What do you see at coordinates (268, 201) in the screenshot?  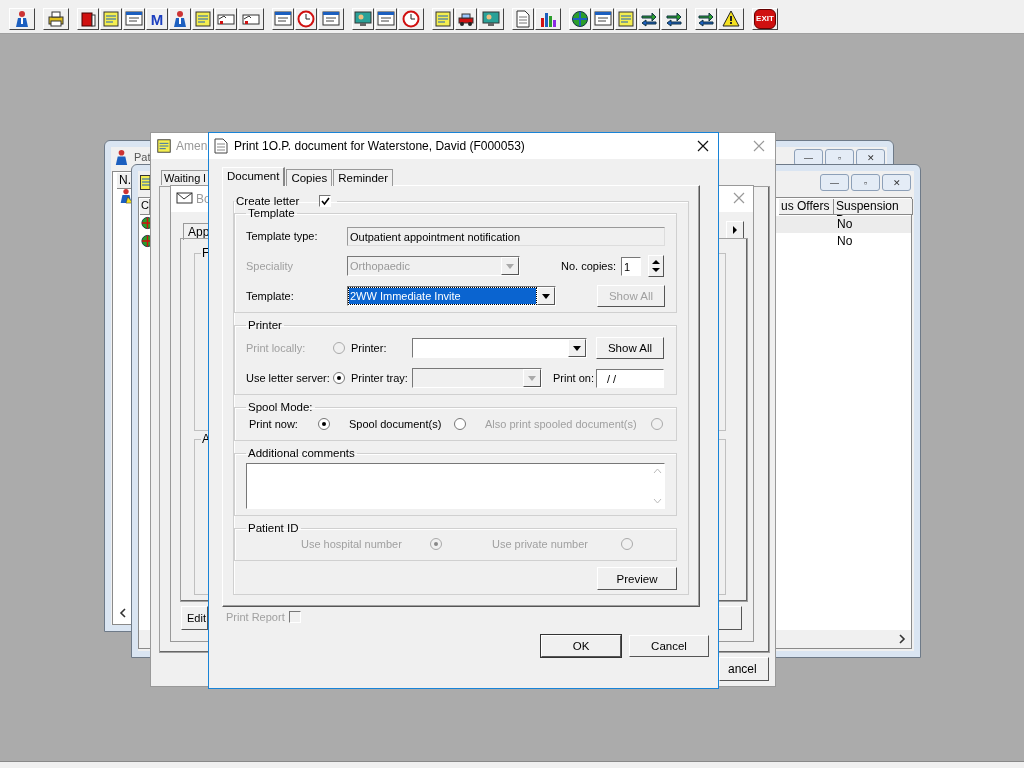 I see `checkbox-label: Create letter` at bounding box center [268, 201].